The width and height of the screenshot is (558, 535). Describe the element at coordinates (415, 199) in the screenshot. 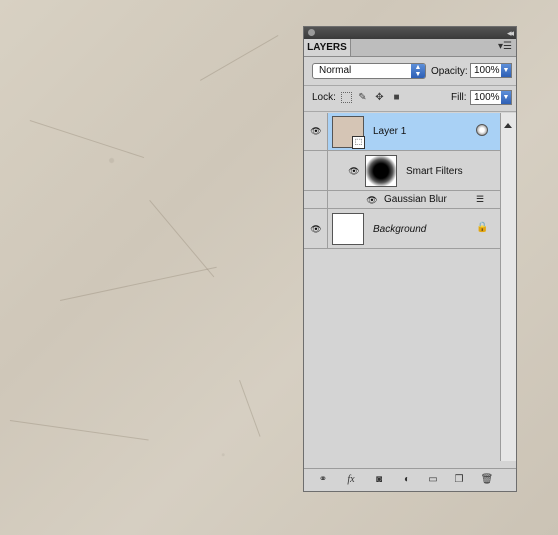

I see `filter-name: Gaussian Blur` at that location.